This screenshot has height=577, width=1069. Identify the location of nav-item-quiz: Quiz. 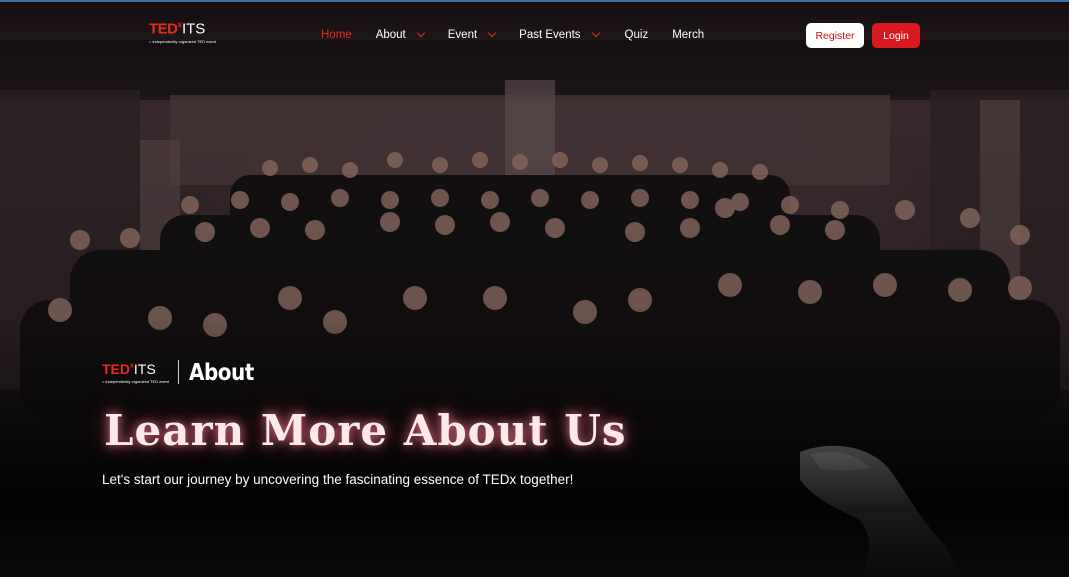
(637, 35).